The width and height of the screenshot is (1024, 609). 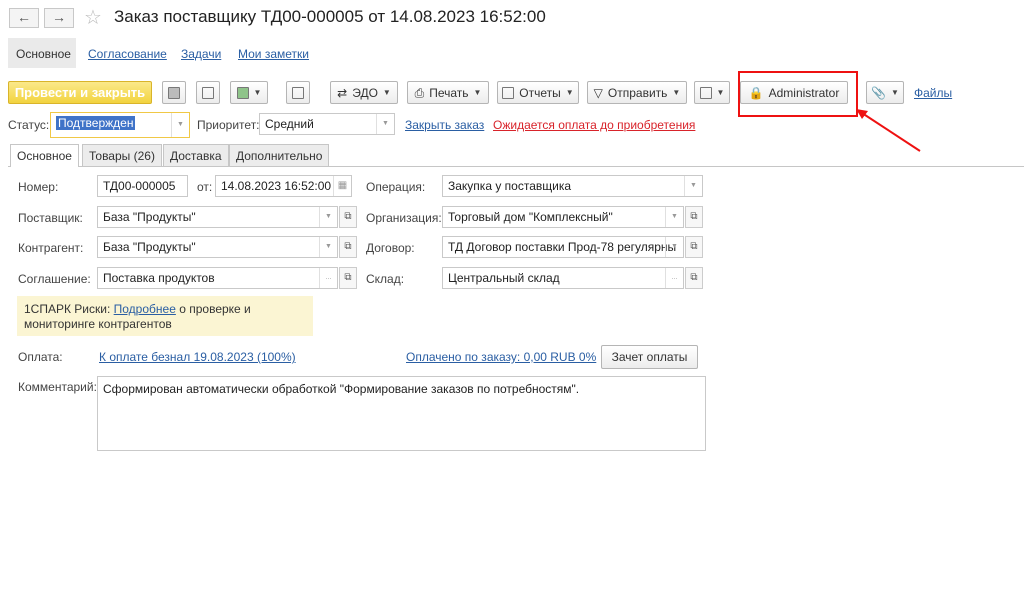 I want to click on print-label: Печать, so click(x=449, y=92).